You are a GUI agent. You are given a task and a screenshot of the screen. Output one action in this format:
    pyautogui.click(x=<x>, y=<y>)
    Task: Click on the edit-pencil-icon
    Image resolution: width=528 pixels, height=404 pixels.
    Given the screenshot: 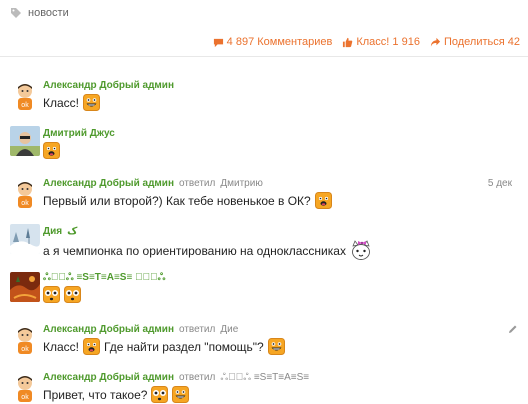 What is the action you would take?
    pyautogui.click(x=513, y=329)
    